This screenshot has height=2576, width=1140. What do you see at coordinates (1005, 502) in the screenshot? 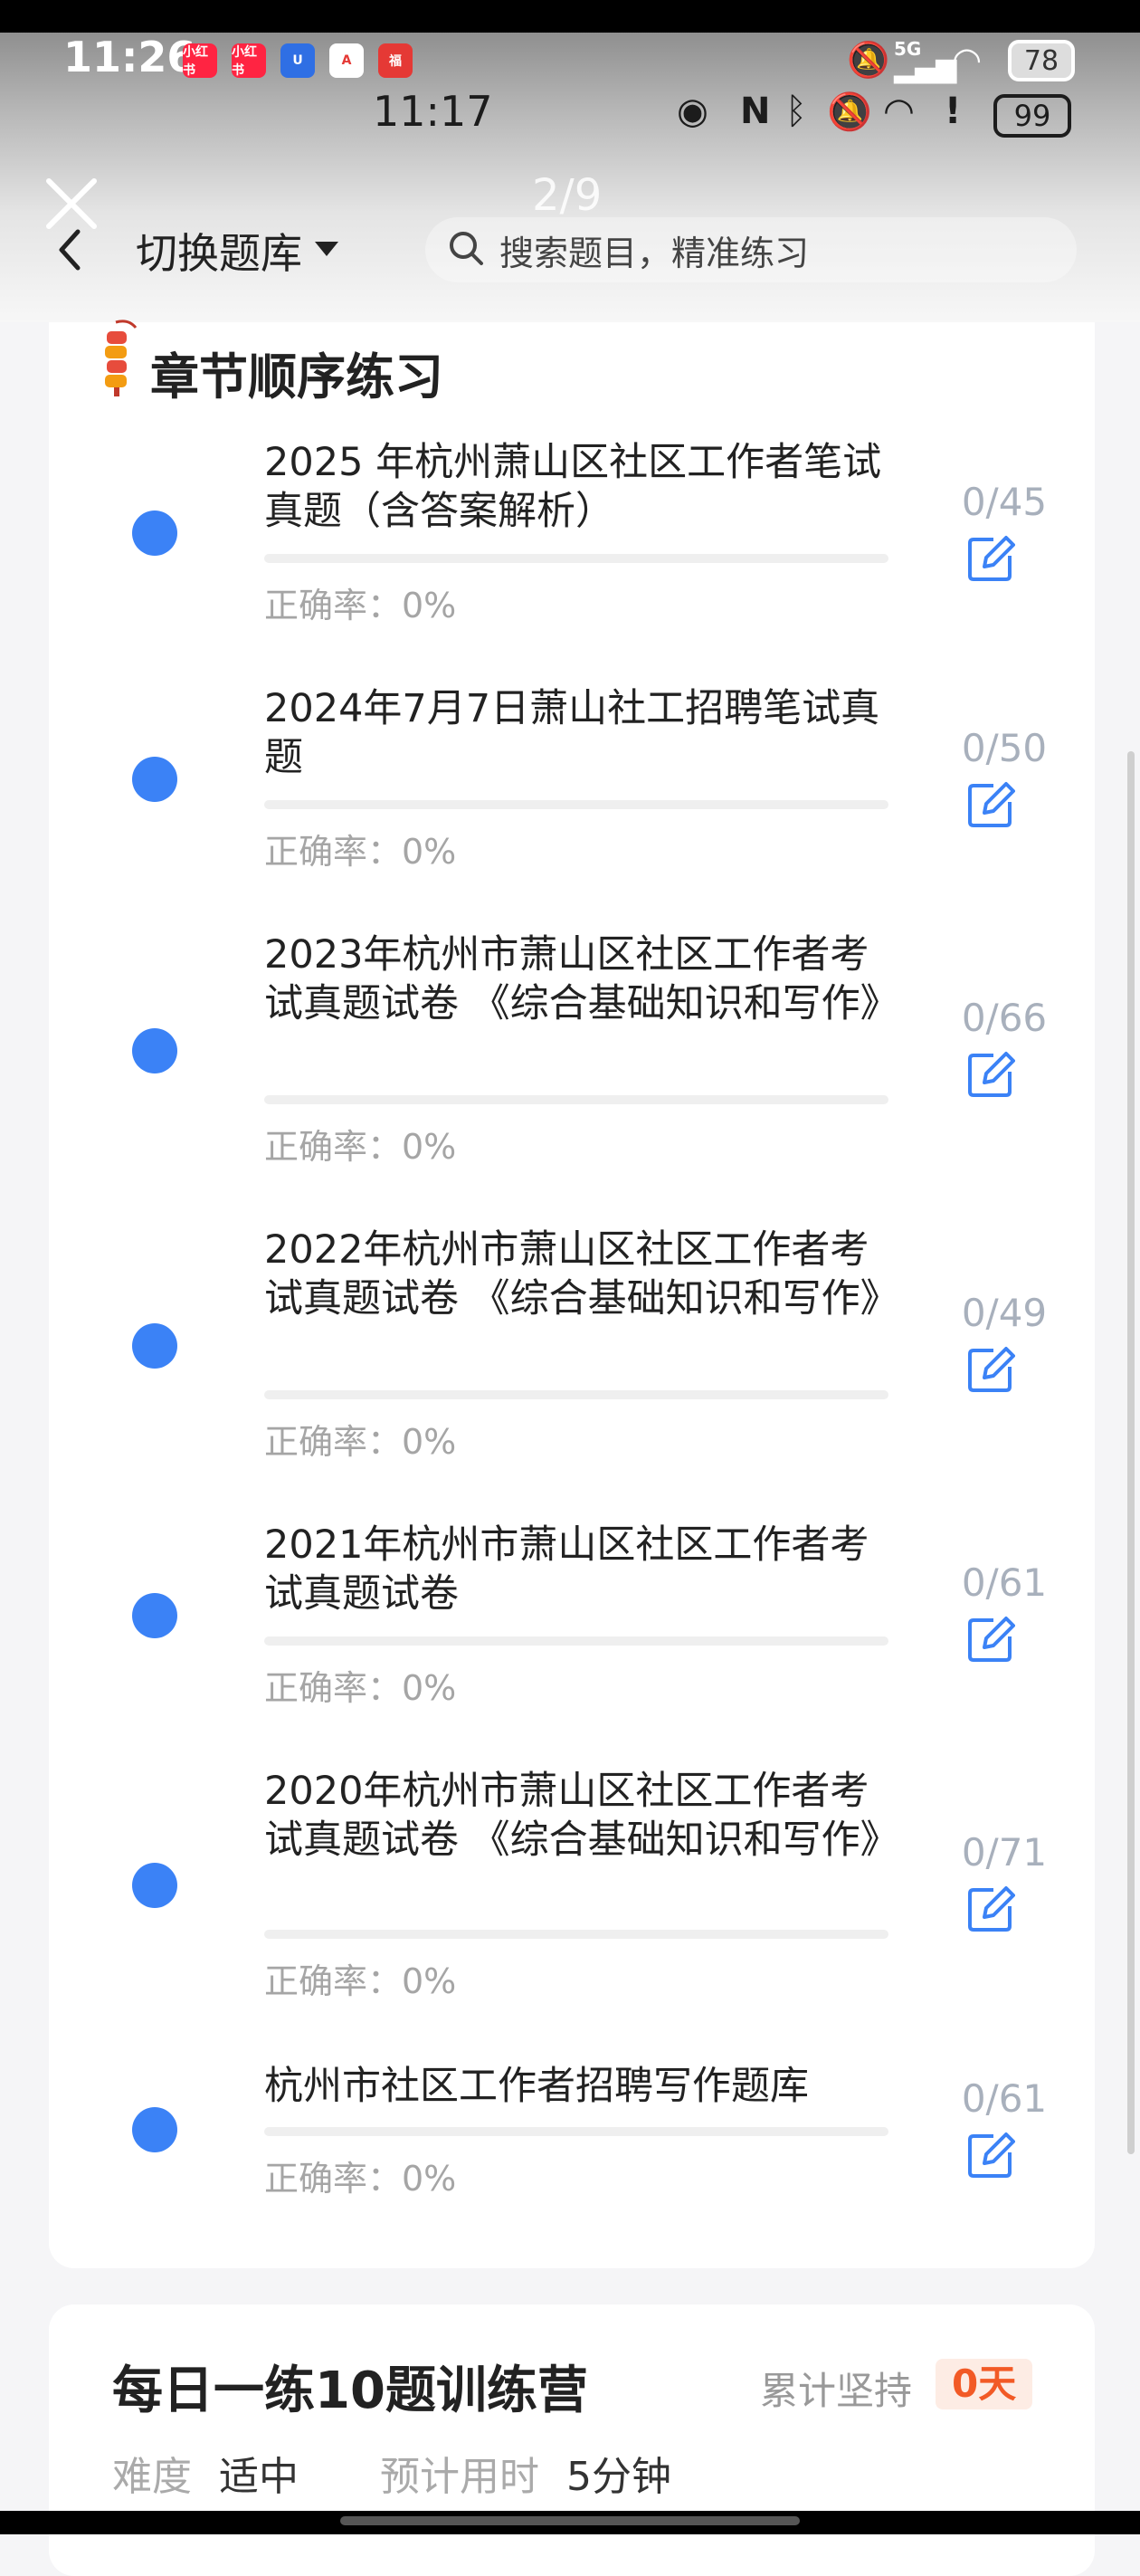
I see `question-count: 0/45` at bounding box center [1005, 502].